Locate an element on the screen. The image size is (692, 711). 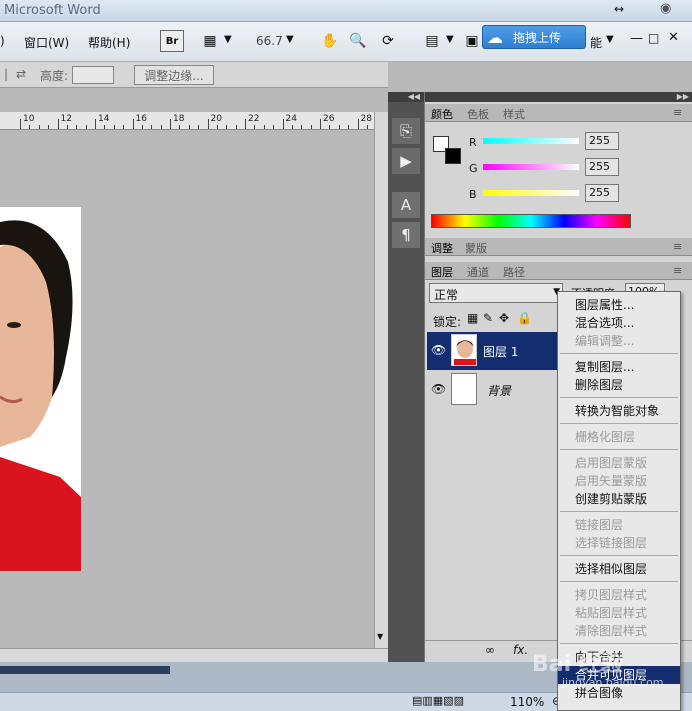
menu-help: 帮助(H) is located at coordinates (109, 42).